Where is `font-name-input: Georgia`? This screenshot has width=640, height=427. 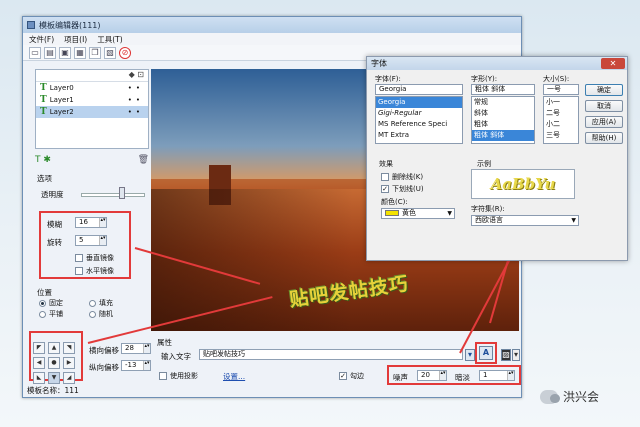 font-name-input: Georgia is located at coordinates (419, 89).